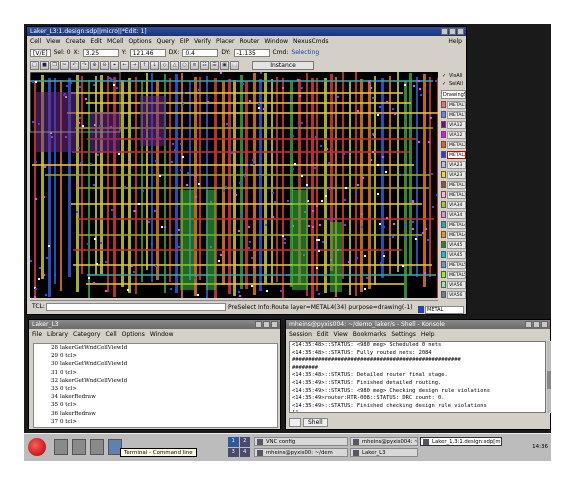 The image size is (574, 483). I want to click on copy-tool-icon: ❐, so click(54, 65).